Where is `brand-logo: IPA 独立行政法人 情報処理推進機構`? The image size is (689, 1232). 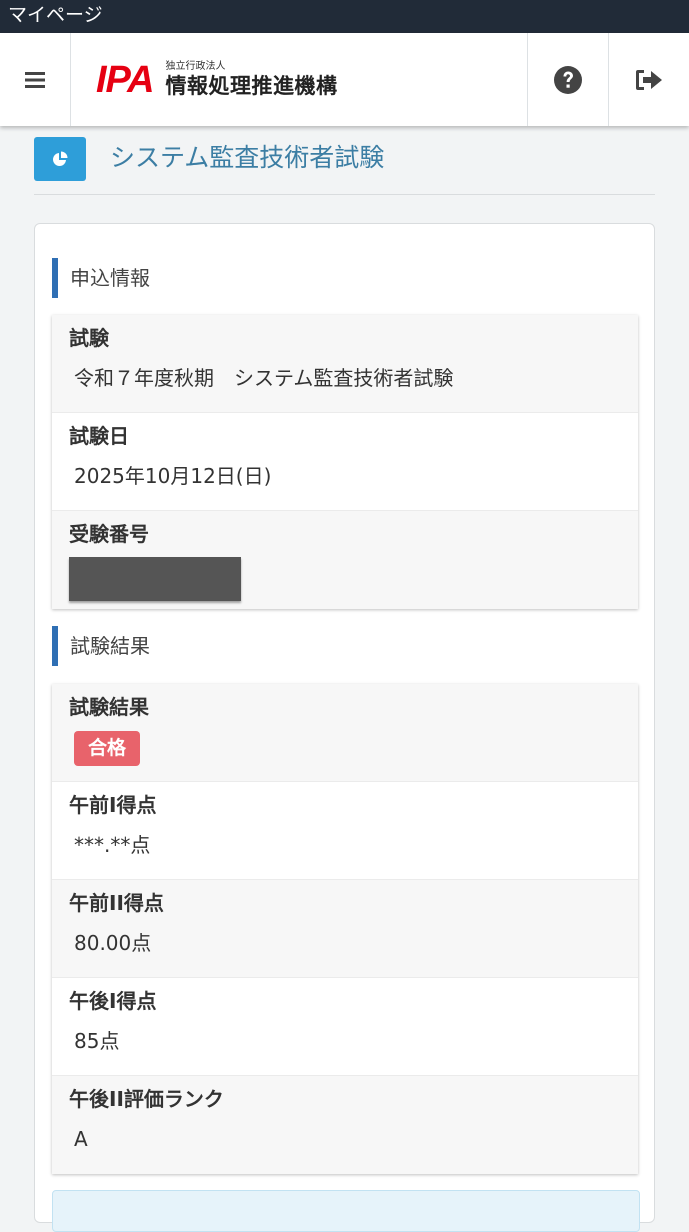 brand-logo: IPA 独立行政法人 情報処理推進機構 is located at coordinates (299, 79).